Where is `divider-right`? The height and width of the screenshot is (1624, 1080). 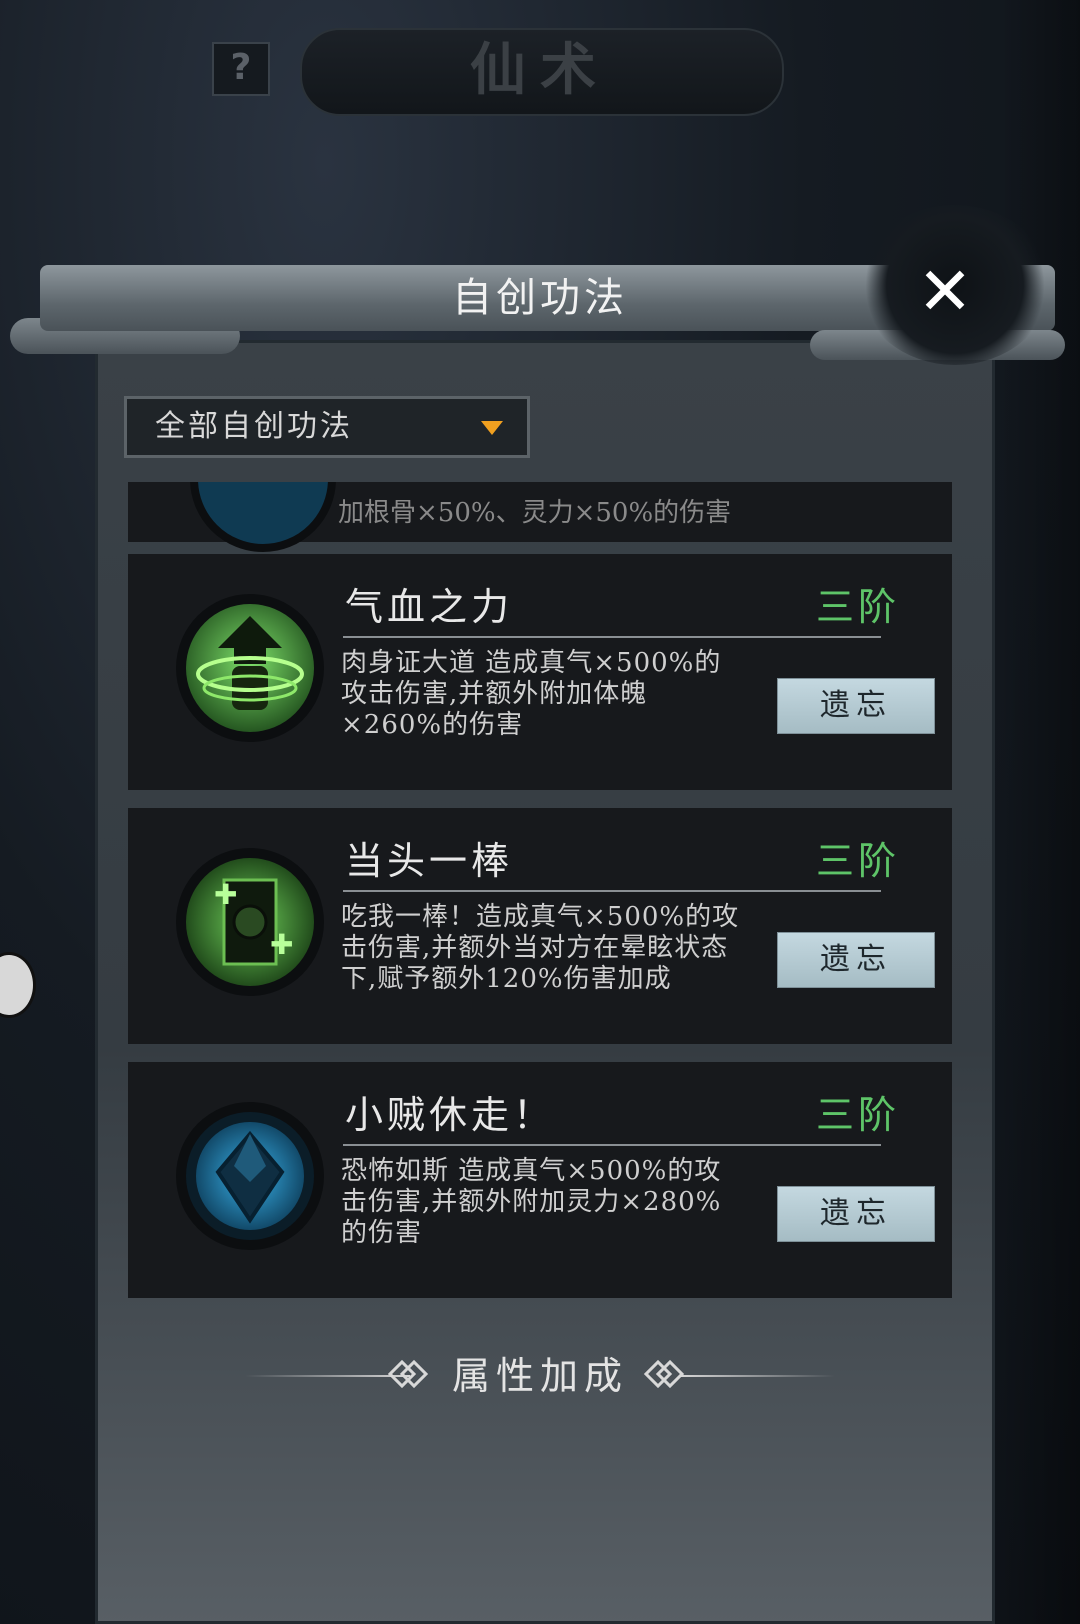
divider-right is located at coordinates (757, 1376).